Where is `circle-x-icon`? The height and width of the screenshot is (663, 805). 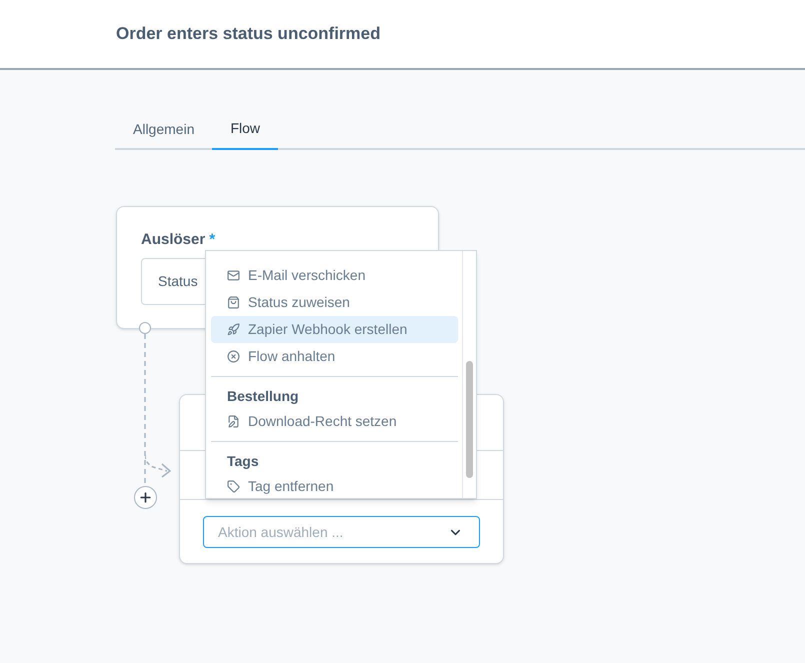
circle-x-icon is located at coordinates (233, 356).